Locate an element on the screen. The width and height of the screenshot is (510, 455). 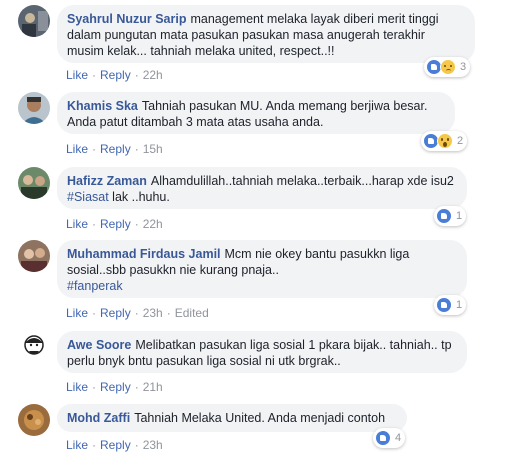
comment-actions: Like · Reply · 23h is located at coordinates (114, 445).